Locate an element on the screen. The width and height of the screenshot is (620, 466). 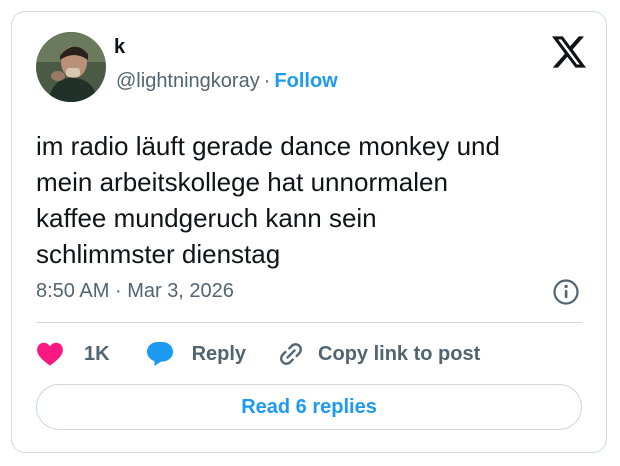
info-icon is located at coordinates (566, 292).